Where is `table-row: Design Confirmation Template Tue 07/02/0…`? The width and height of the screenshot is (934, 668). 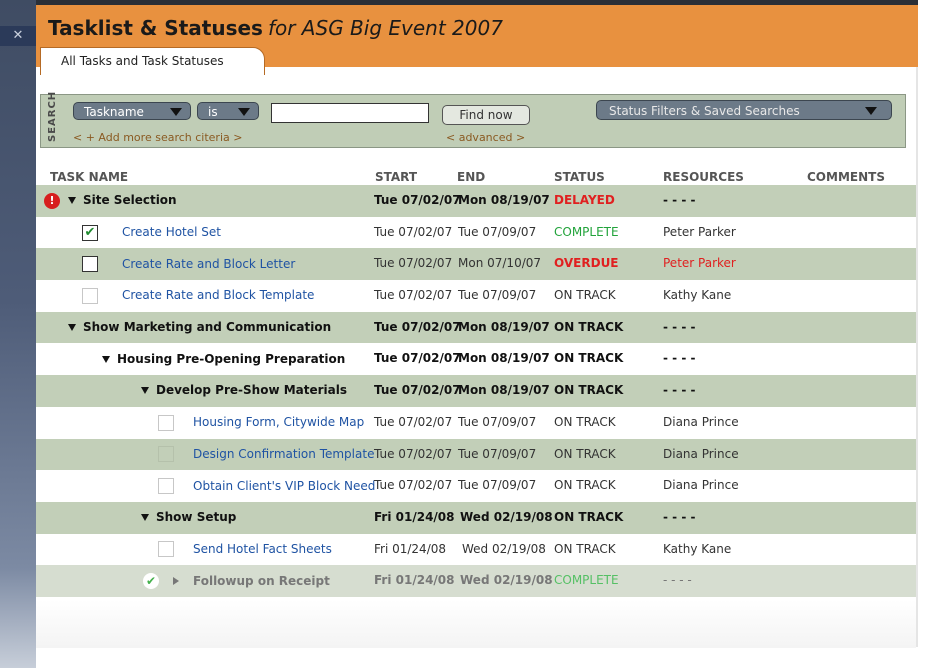 table-row: Design Confirmation Template Tue 07/02/0… is located at coordinates (476, 454).